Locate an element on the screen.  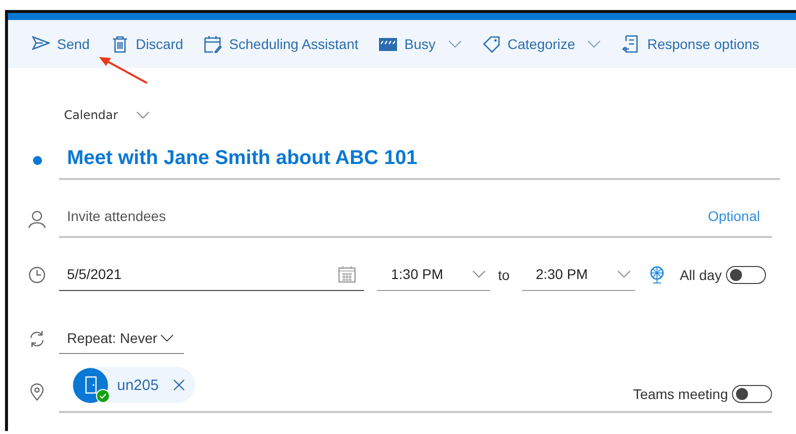
trash-icon is located at coordinates (119, 44).